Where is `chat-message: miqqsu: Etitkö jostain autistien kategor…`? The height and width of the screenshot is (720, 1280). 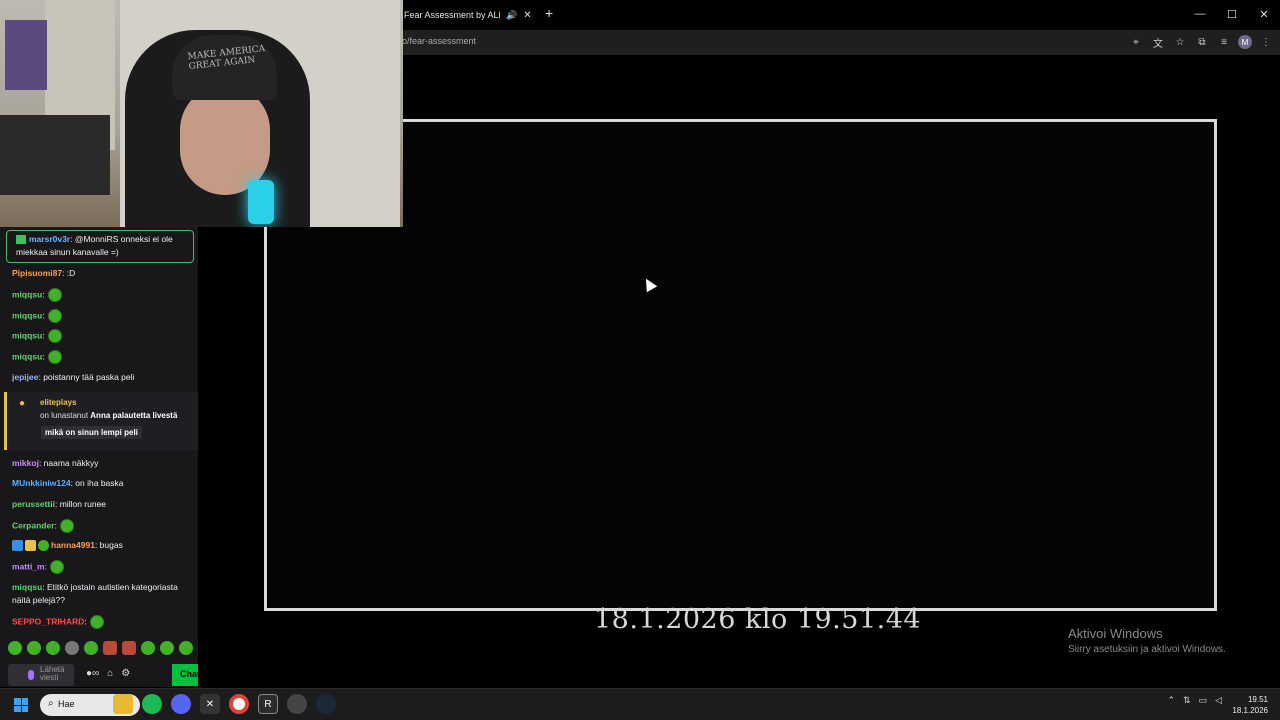
chat-message: miqqsu: Etitkö jostain autistien kategor… is located at coordinates (102, 594).